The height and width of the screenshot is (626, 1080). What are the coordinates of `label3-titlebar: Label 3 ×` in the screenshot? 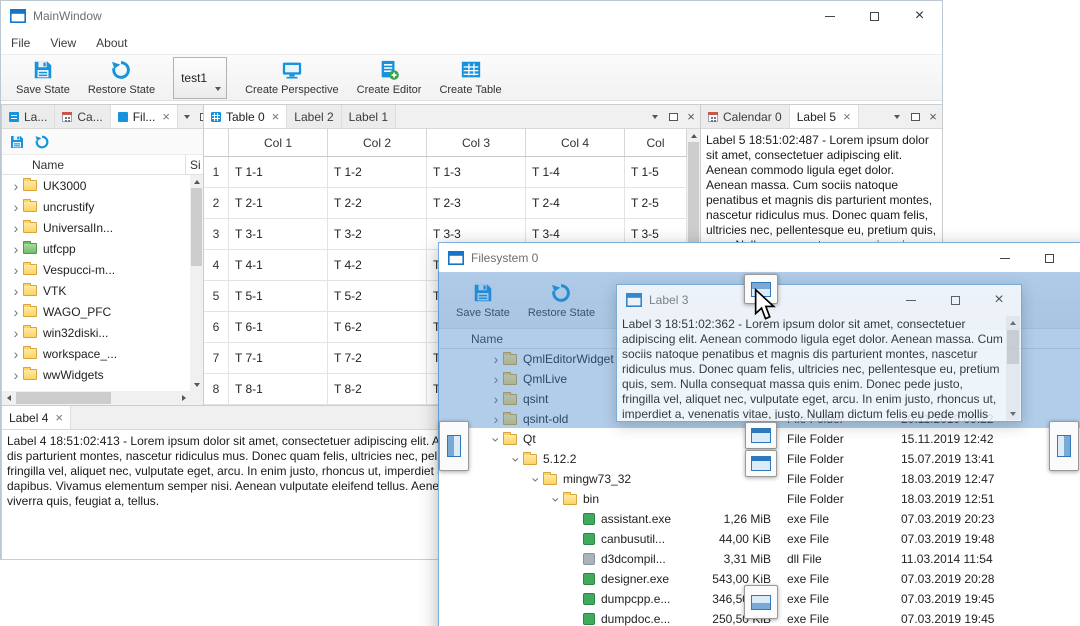 It's located at (819, 300).